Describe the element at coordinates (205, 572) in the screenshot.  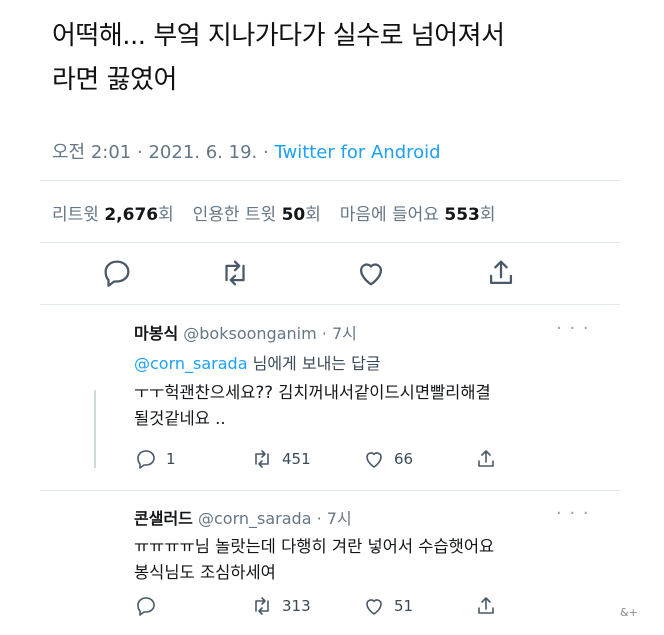
I see `reply-2-text-line-2: 봉식님도 조심하세여` at that location.